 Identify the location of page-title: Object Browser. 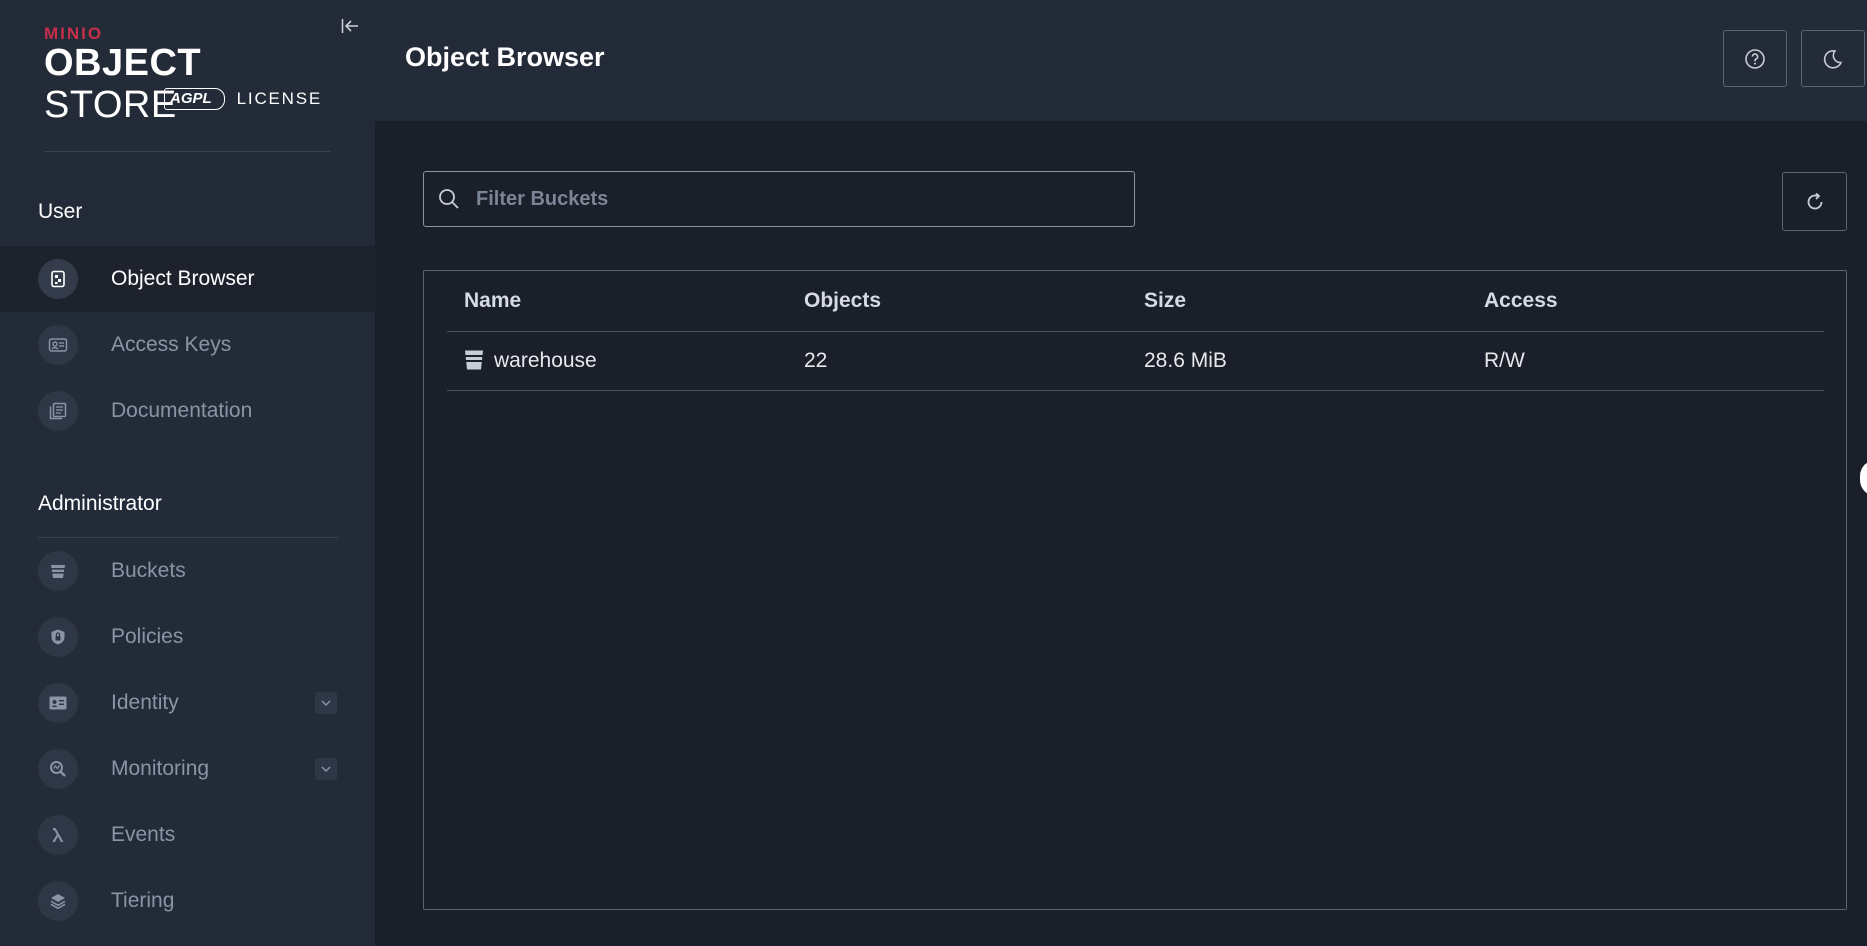
(505, 57).